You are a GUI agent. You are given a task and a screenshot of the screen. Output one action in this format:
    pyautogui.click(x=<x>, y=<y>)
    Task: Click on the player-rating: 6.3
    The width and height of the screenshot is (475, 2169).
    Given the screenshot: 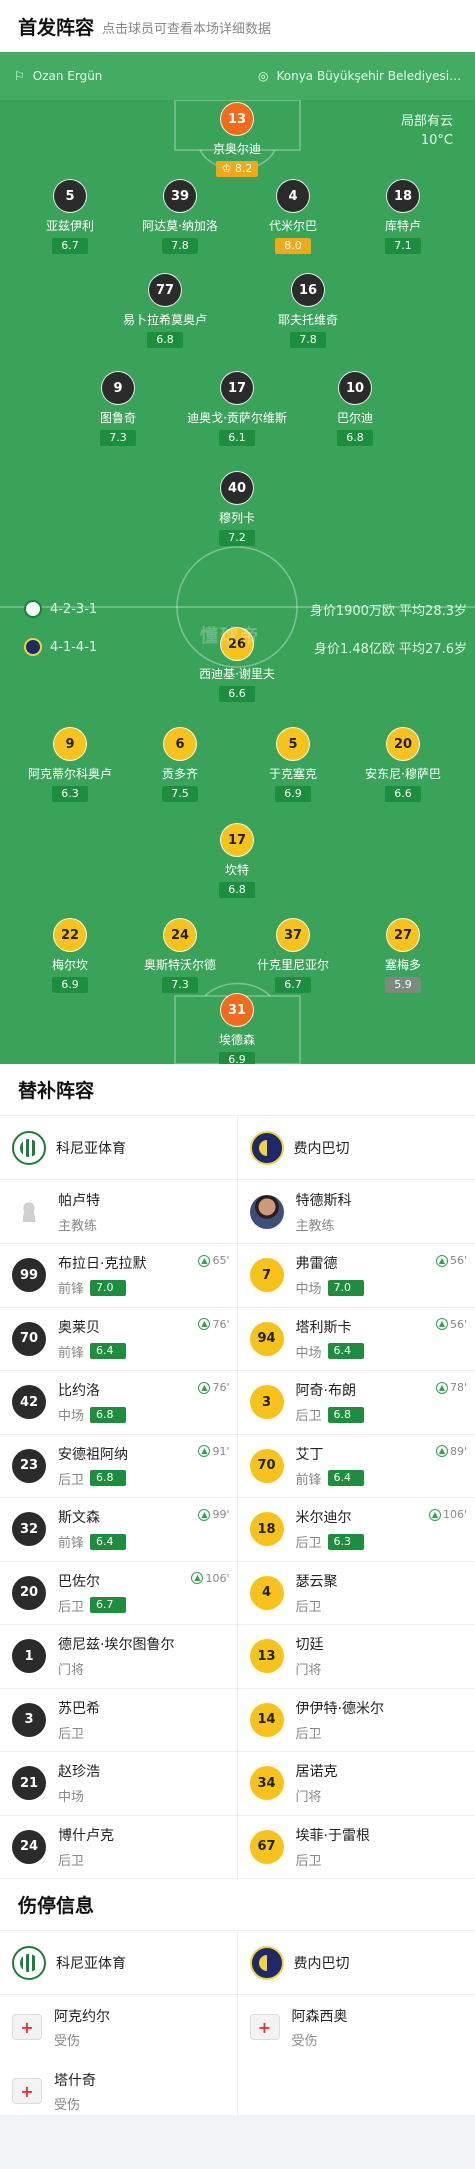 What is the action you would take?
    pyautogui.click(x=345, y=1541)
    